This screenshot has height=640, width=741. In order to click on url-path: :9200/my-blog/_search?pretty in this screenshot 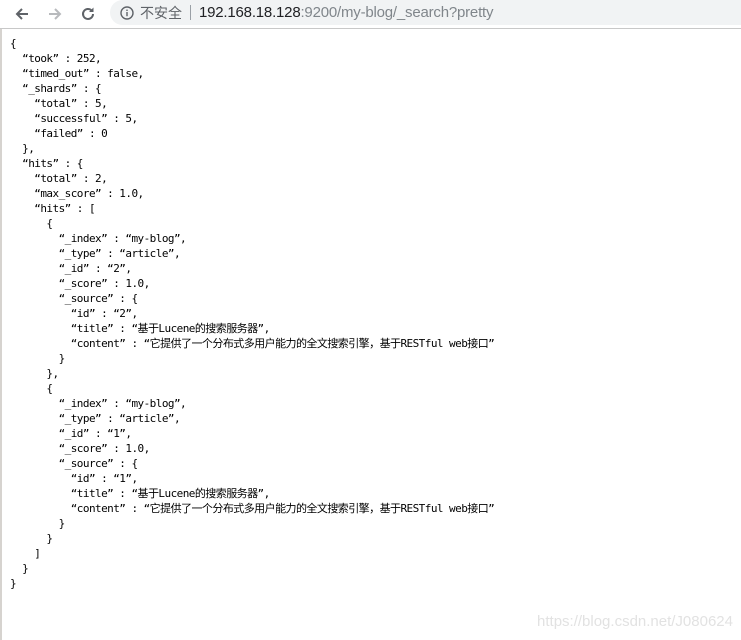, I will do `click(397, 12)`.